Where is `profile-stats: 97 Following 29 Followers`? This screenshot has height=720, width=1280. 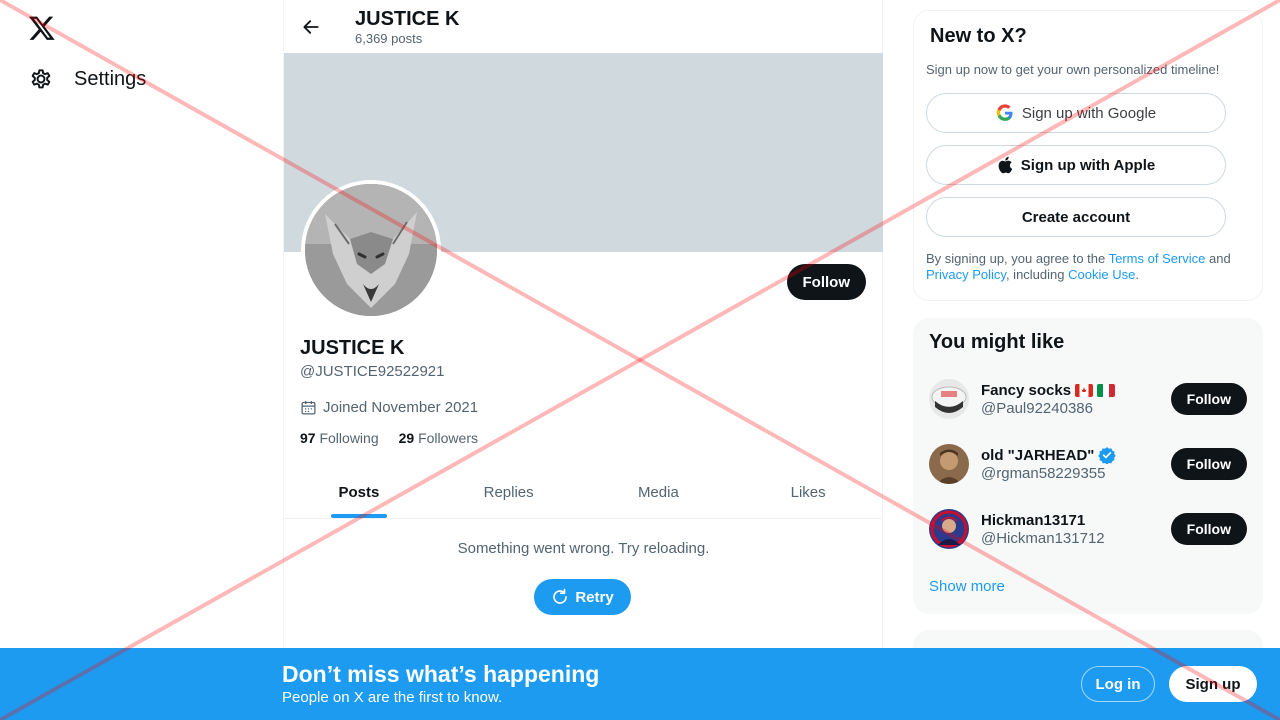
profile-stats: 97 Following 29 Followers is located at coordinates (389, 438).